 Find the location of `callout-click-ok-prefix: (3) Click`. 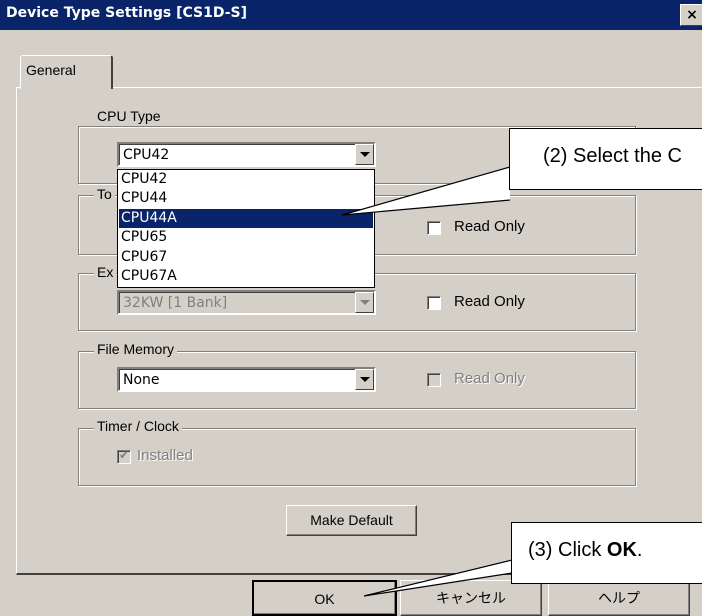

callout-click-ok-prefix: (3) Click is located at coordinates (567, 550).